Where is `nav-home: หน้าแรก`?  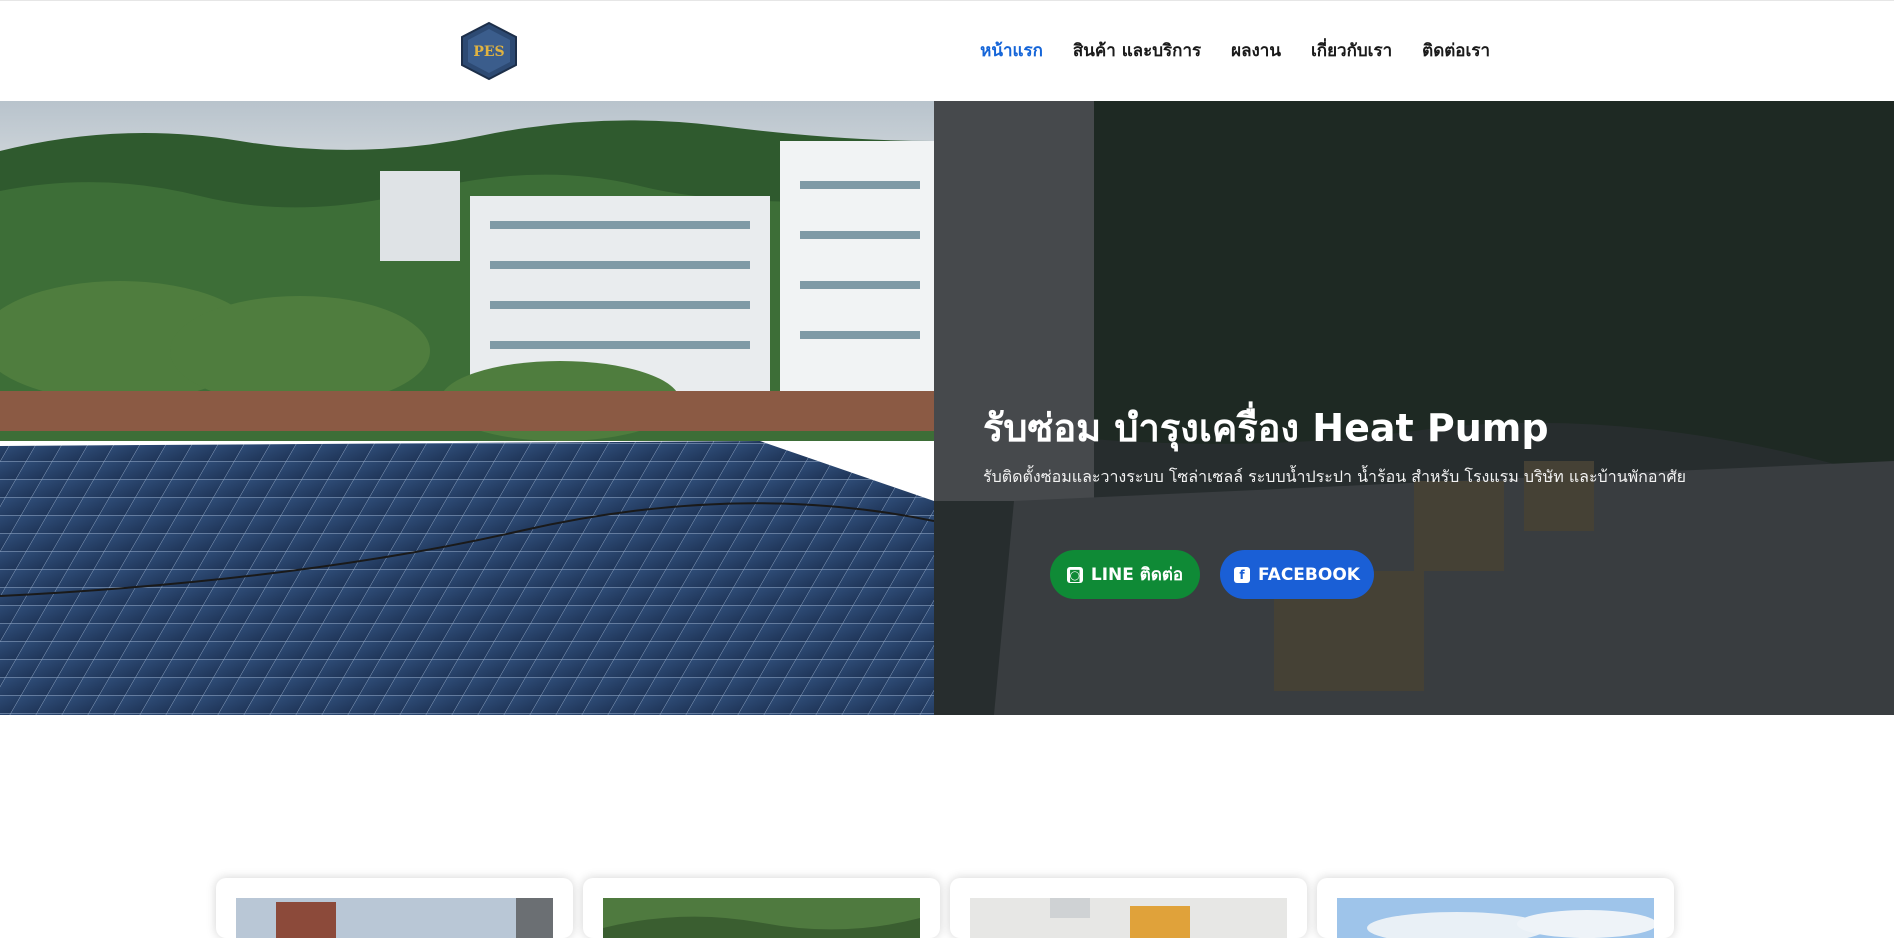 nav-home: หน้าแรก is located at coordinates (1011, 50).